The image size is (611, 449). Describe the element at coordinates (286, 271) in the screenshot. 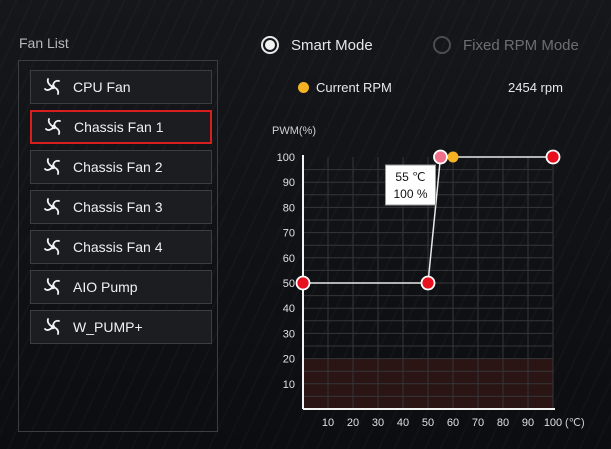

I see `y-tick-labels: 10 20 30 40 50 60 70 80 90 100` at that location.